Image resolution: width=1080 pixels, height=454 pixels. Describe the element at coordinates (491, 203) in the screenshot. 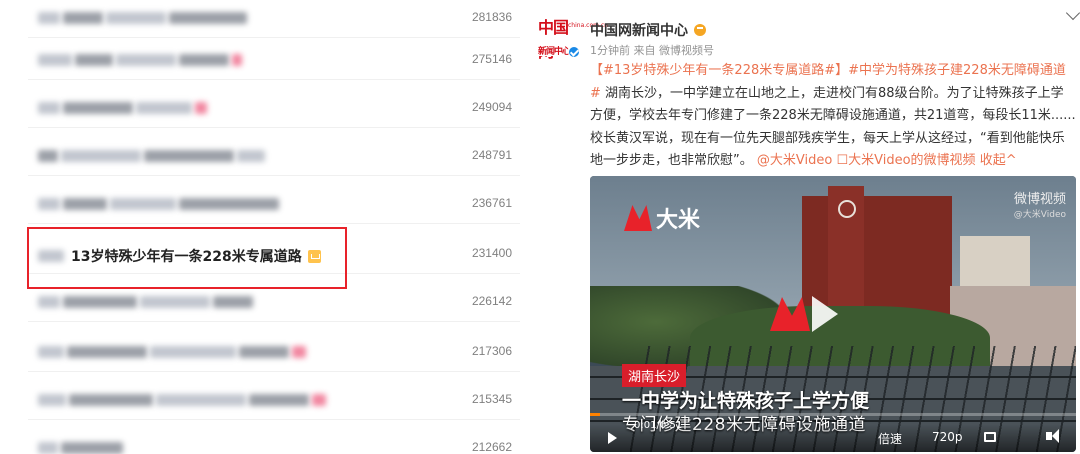

I see `hot-count: 236761` at that location.